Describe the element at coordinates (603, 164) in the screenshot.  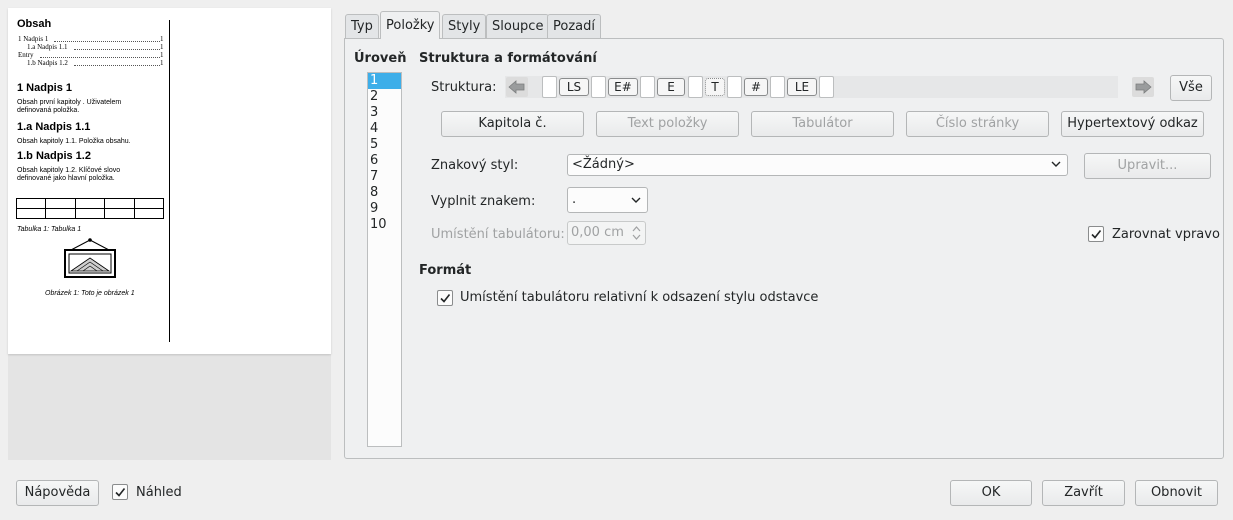
I see `char-style-value: <Žádný>` at that location.